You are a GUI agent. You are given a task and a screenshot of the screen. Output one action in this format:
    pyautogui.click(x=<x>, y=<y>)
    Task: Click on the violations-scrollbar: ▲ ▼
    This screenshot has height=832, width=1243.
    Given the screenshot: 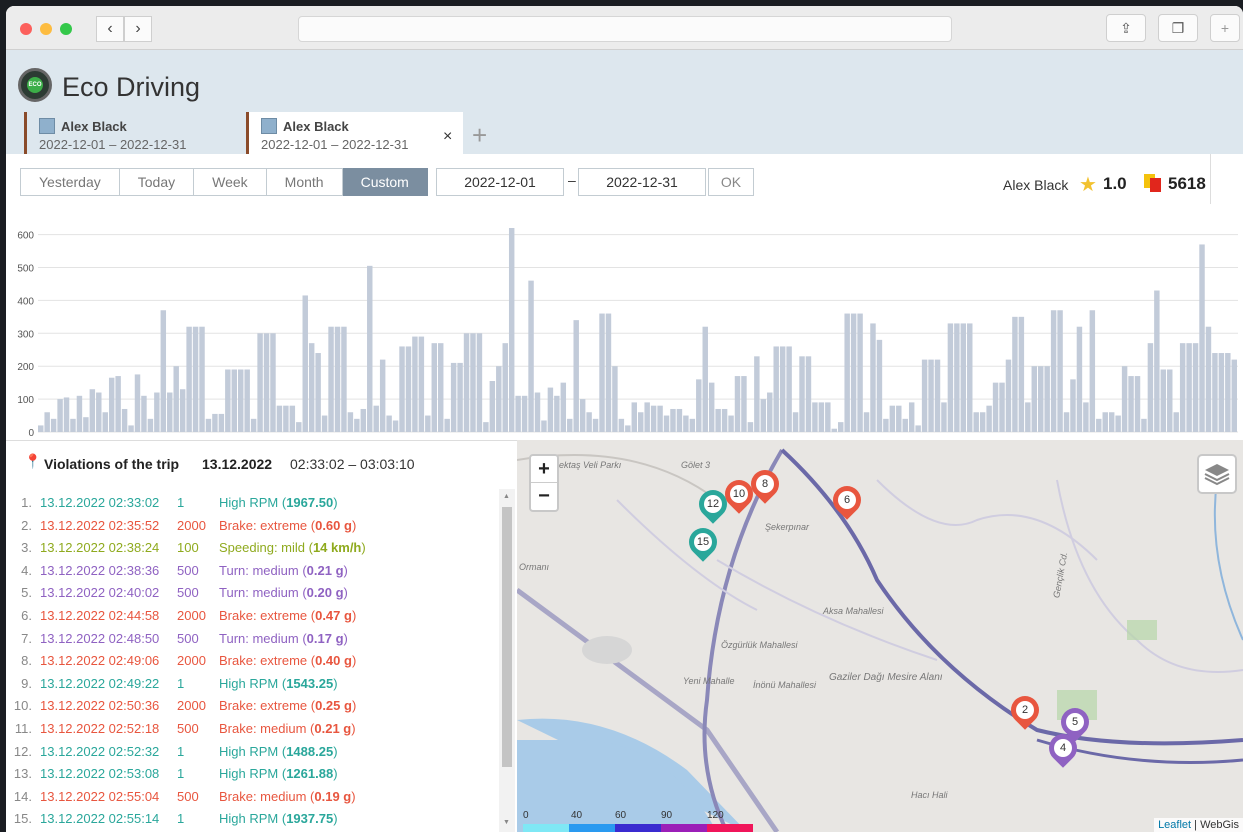 What is the action you would take?
    pyautogui.click(x=507, y=660)
    